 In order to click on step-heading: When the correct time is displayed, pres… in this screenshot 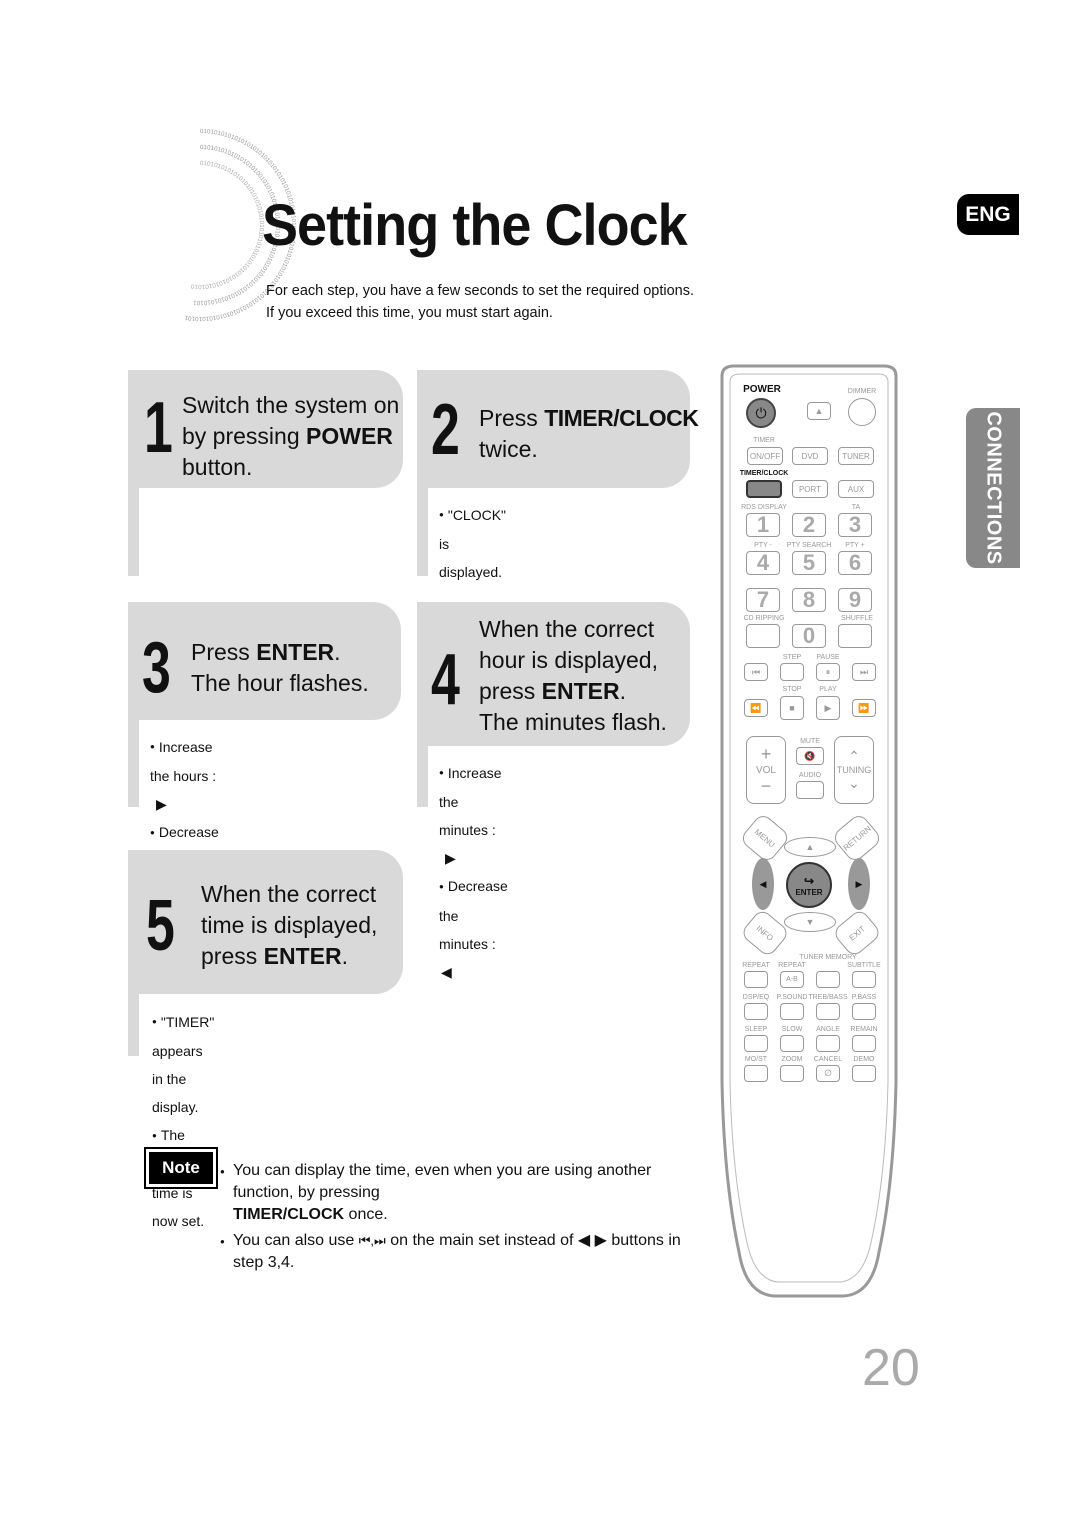, I will do `click(289, 925)`.